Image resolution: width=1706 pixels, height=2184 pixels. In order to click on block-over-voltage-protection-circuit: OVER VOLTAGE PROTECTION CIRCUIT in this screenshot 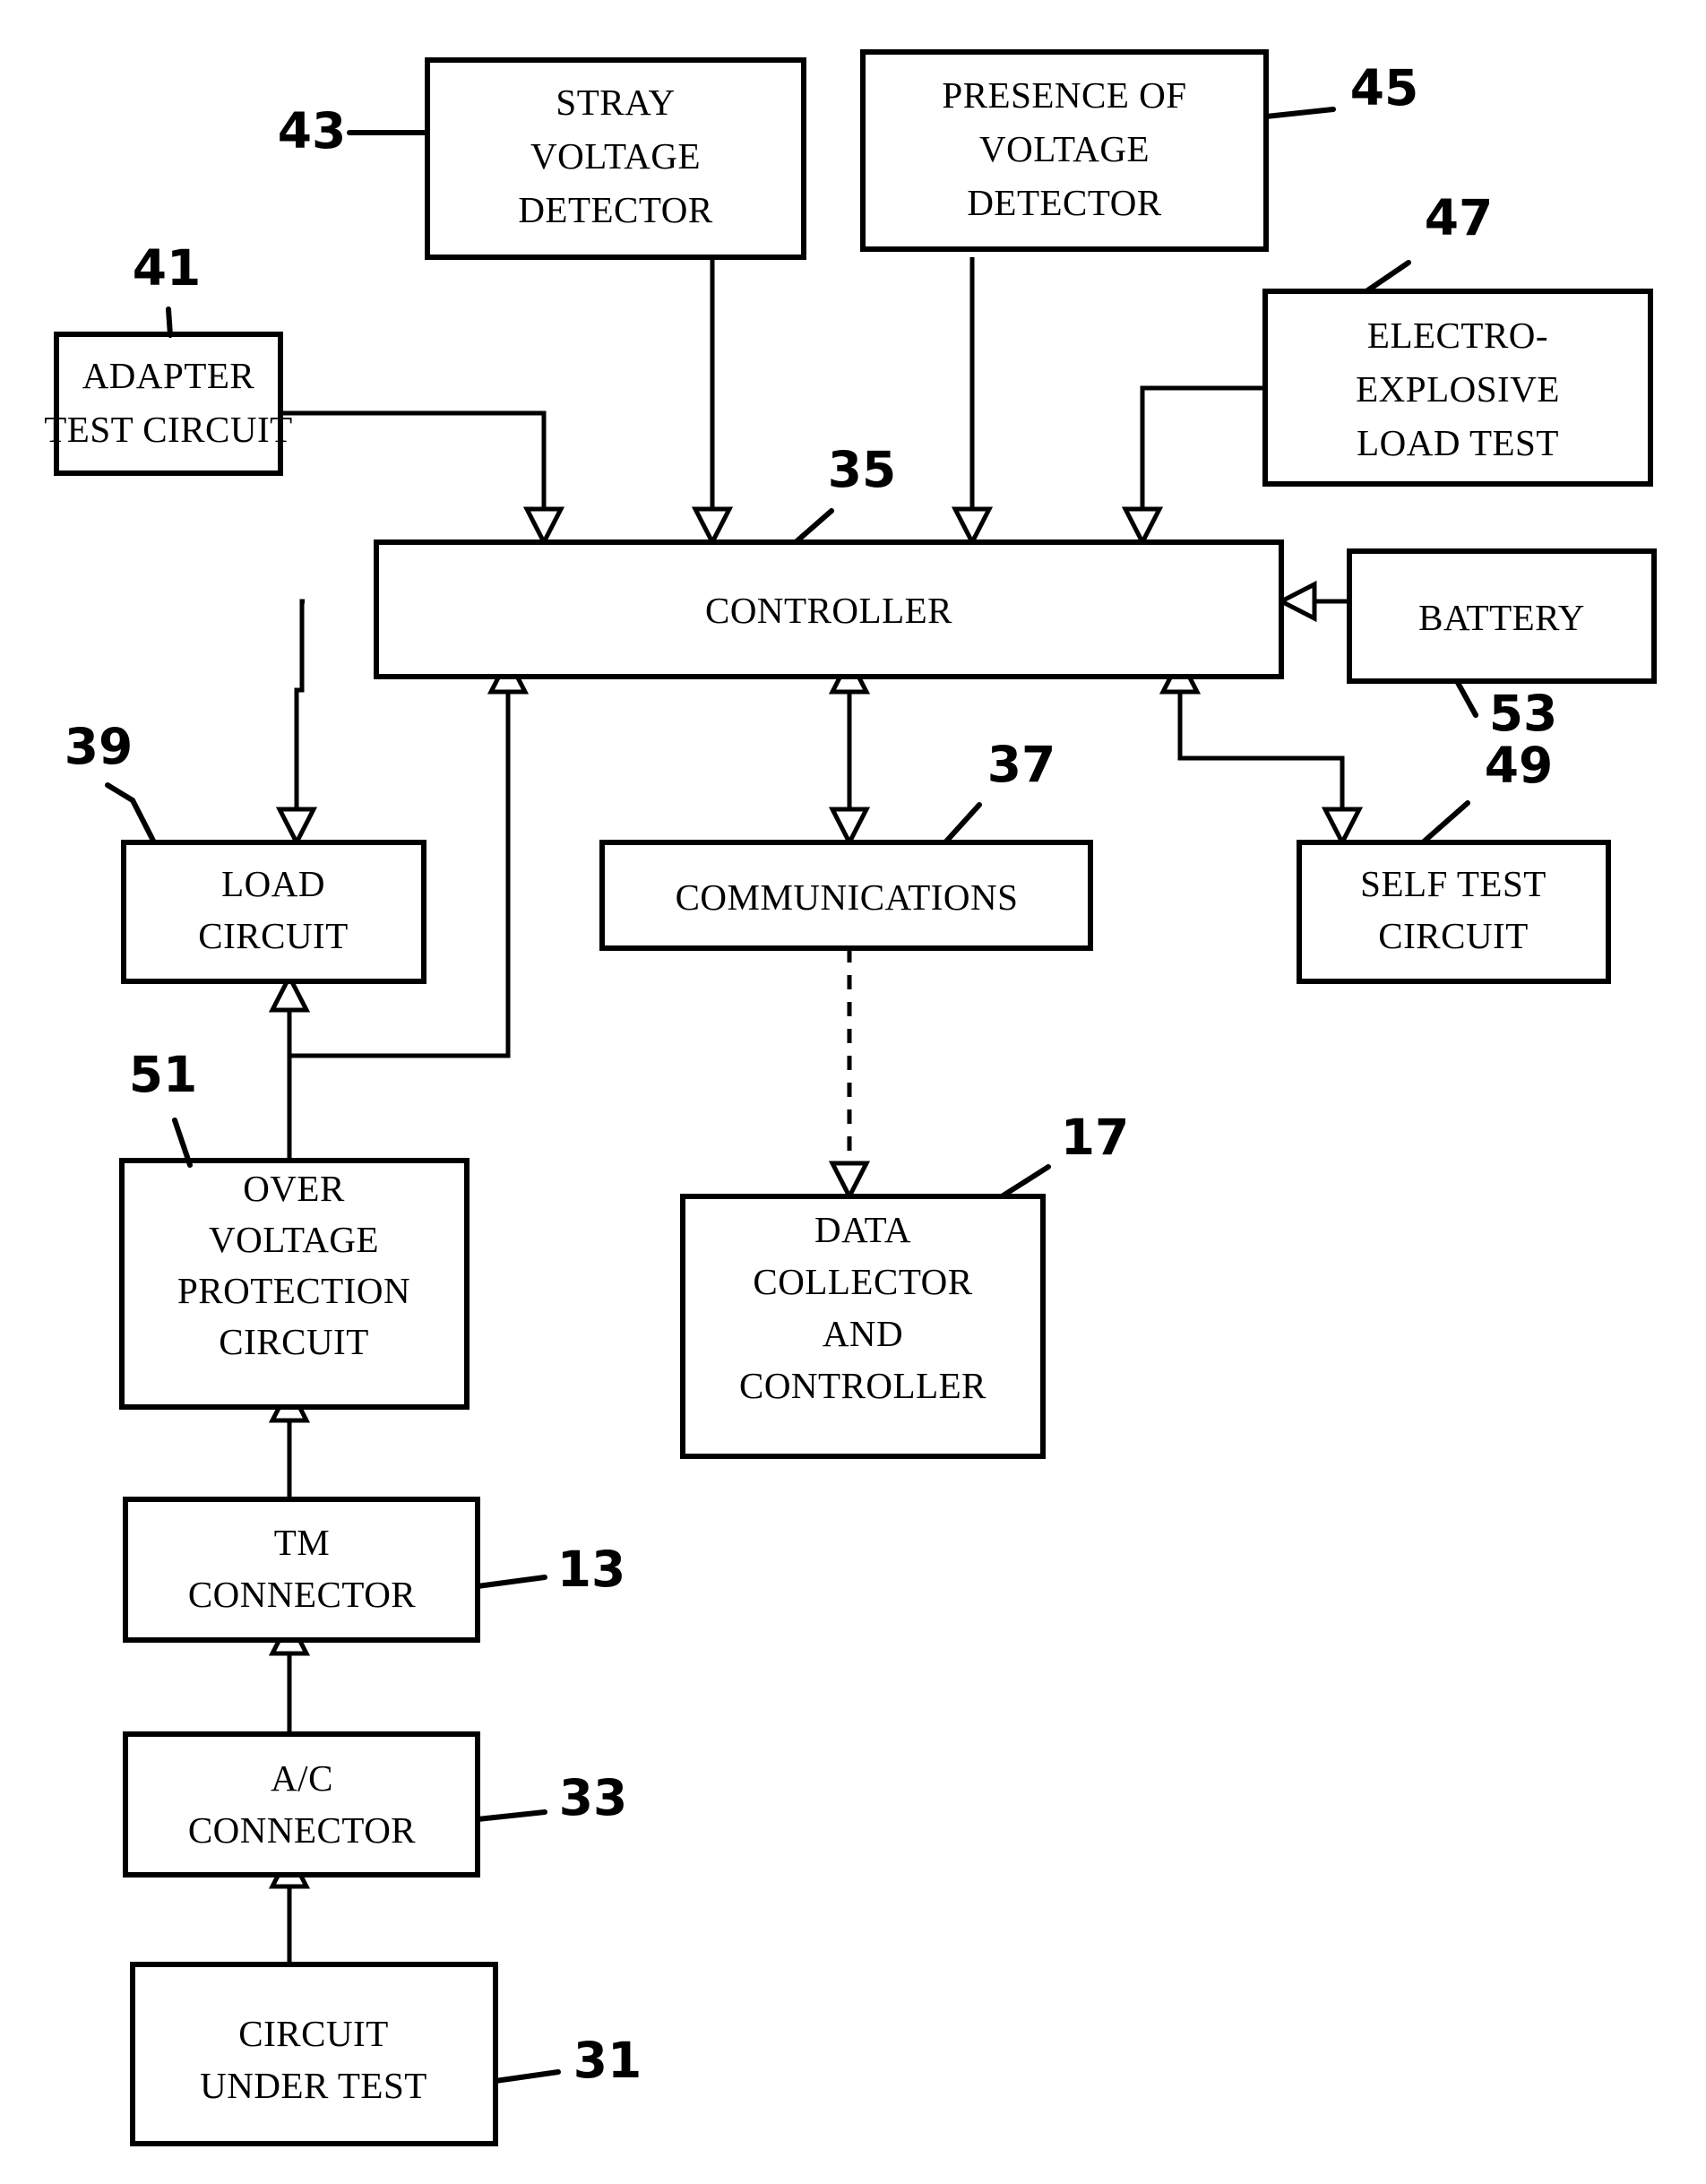, I will do `click(294, 1284)`.